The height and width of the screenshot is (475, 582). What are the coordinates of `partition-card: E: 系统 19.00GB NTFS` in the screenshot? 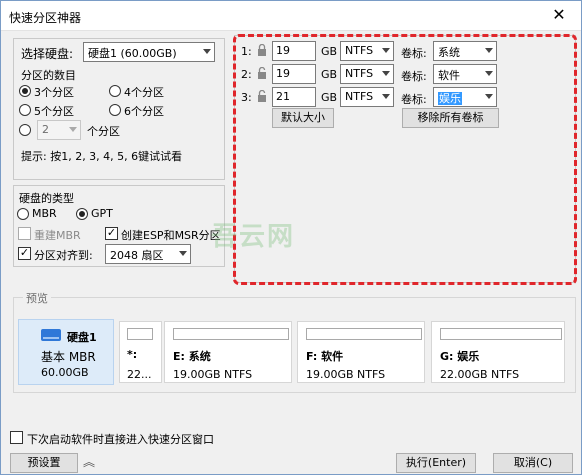 It's located at (228, 352).